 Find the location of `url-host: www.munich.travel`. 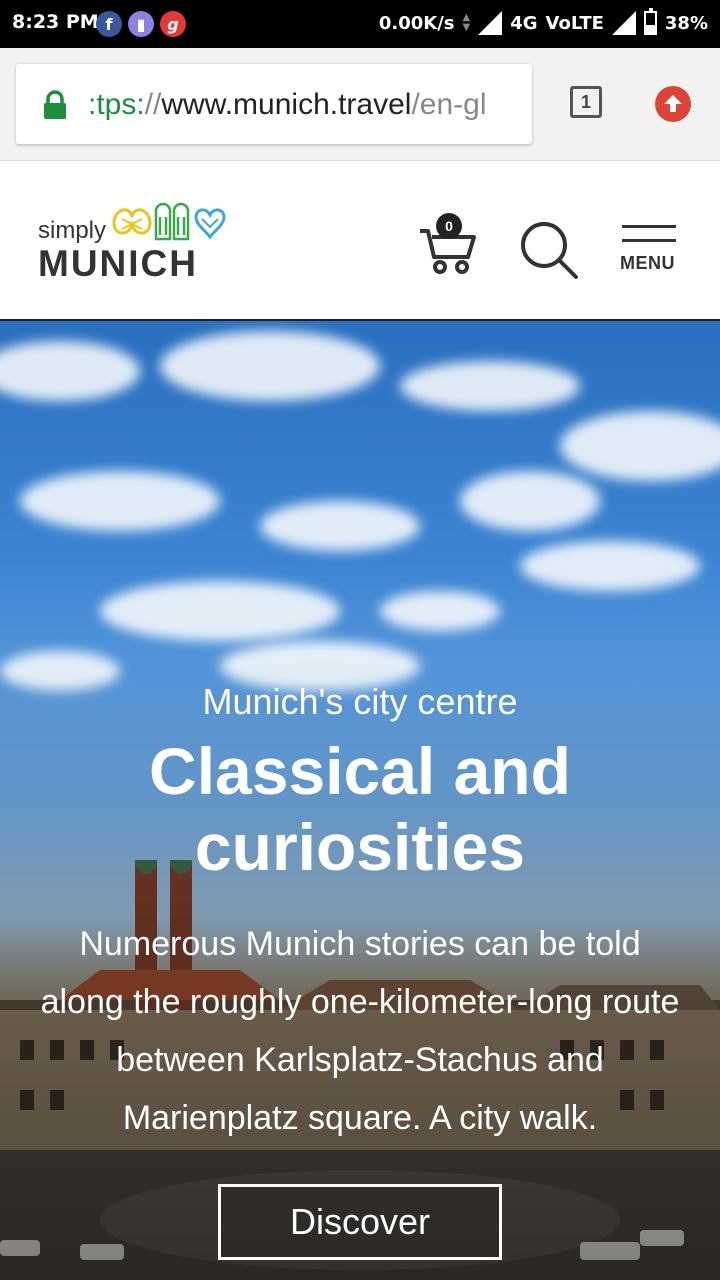

url-host: www.munich.travel is located at coordinates (286, 104).